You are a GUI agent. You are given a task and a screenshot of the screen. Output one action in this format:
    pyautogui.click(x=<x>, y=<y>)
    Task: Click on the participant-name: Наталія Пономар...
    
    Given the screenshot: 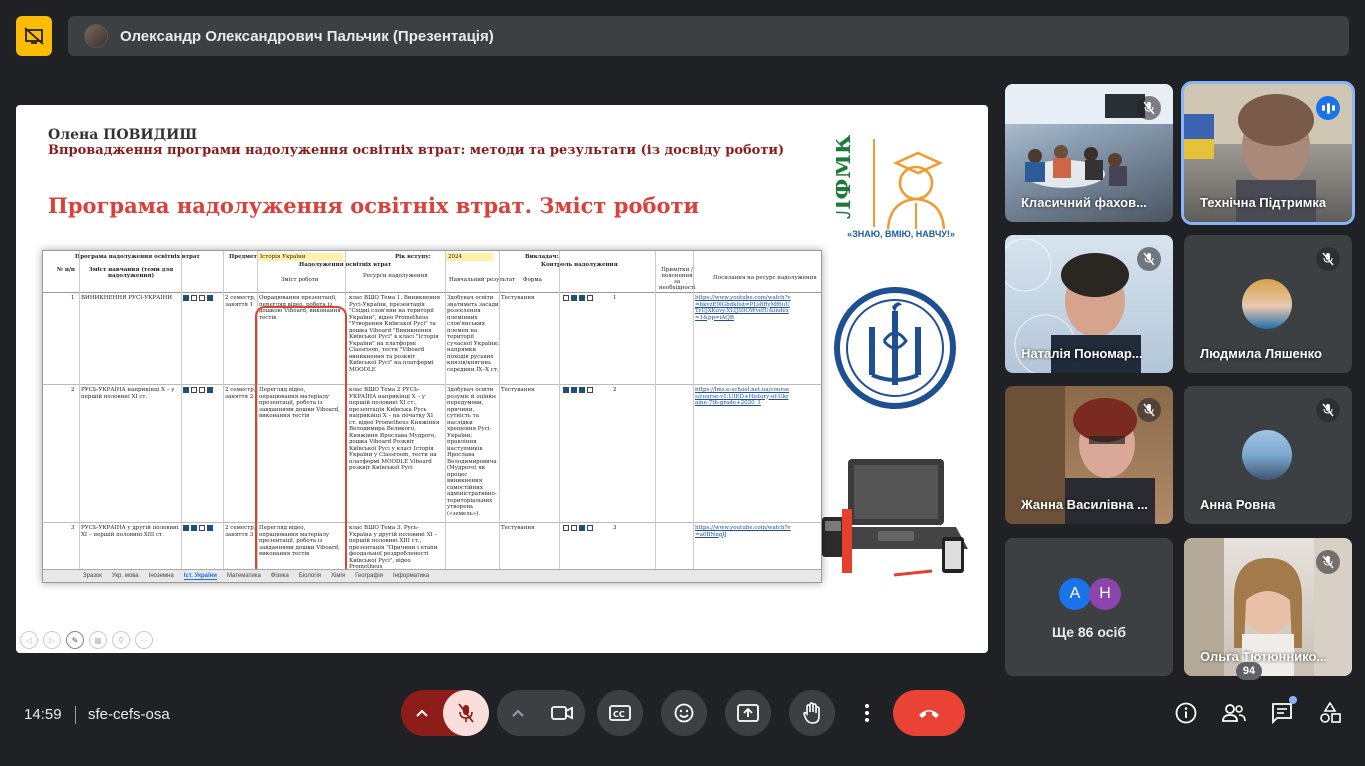 What is the action you would take?
    pyautogui.click(x=1082, y=353)
    